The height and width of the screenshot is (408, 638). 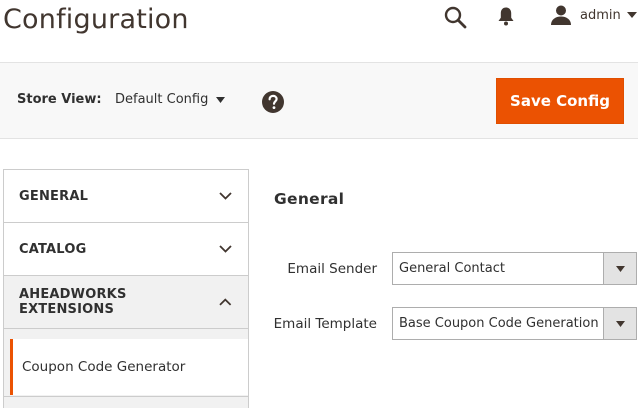 I want to click on email-template-select: Base Coupon Code Generation, so click(x=514, y=323).